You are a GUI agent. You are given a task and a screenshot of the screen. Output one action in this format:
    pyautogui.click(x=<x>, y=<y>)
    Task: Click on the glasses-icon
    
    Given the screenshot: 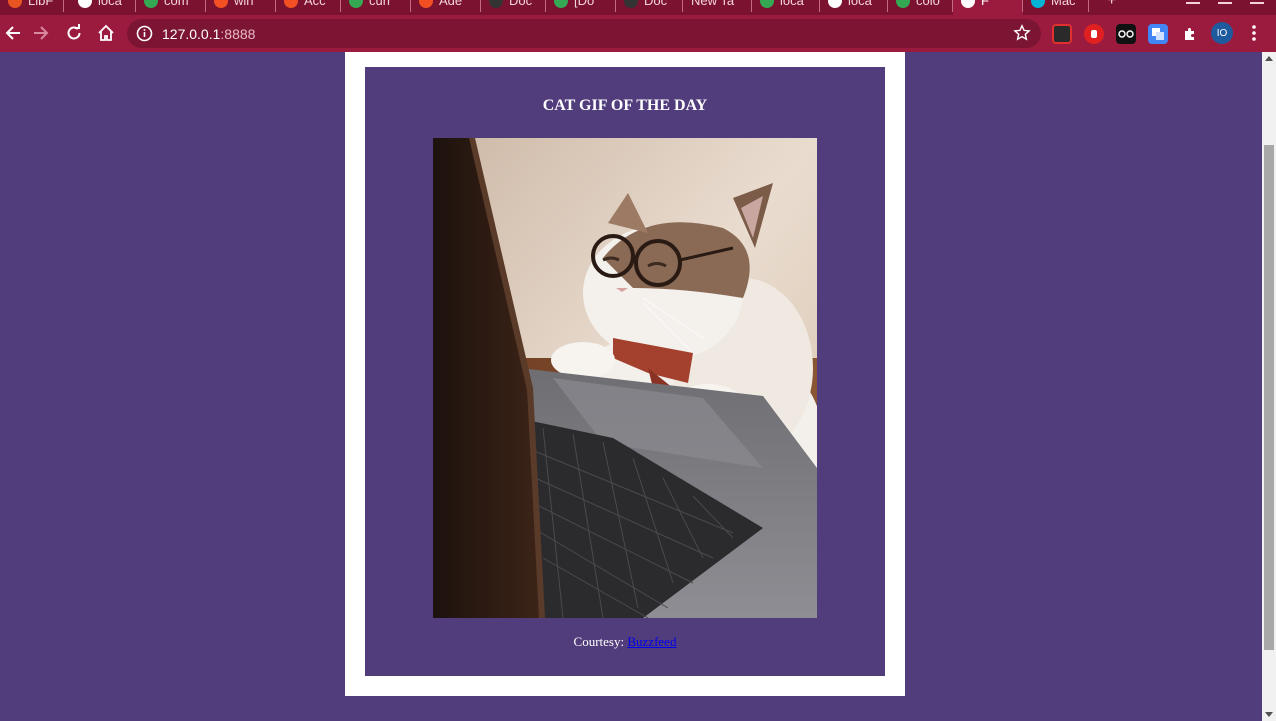 What is the action you would take?
    pyautogui.click(x=1126, y=34)
    